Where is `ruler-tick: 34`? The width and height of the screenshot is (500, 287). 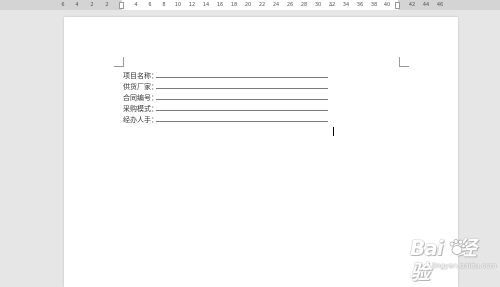
ruler-tick: 34 is located at coordinates (346, 5).